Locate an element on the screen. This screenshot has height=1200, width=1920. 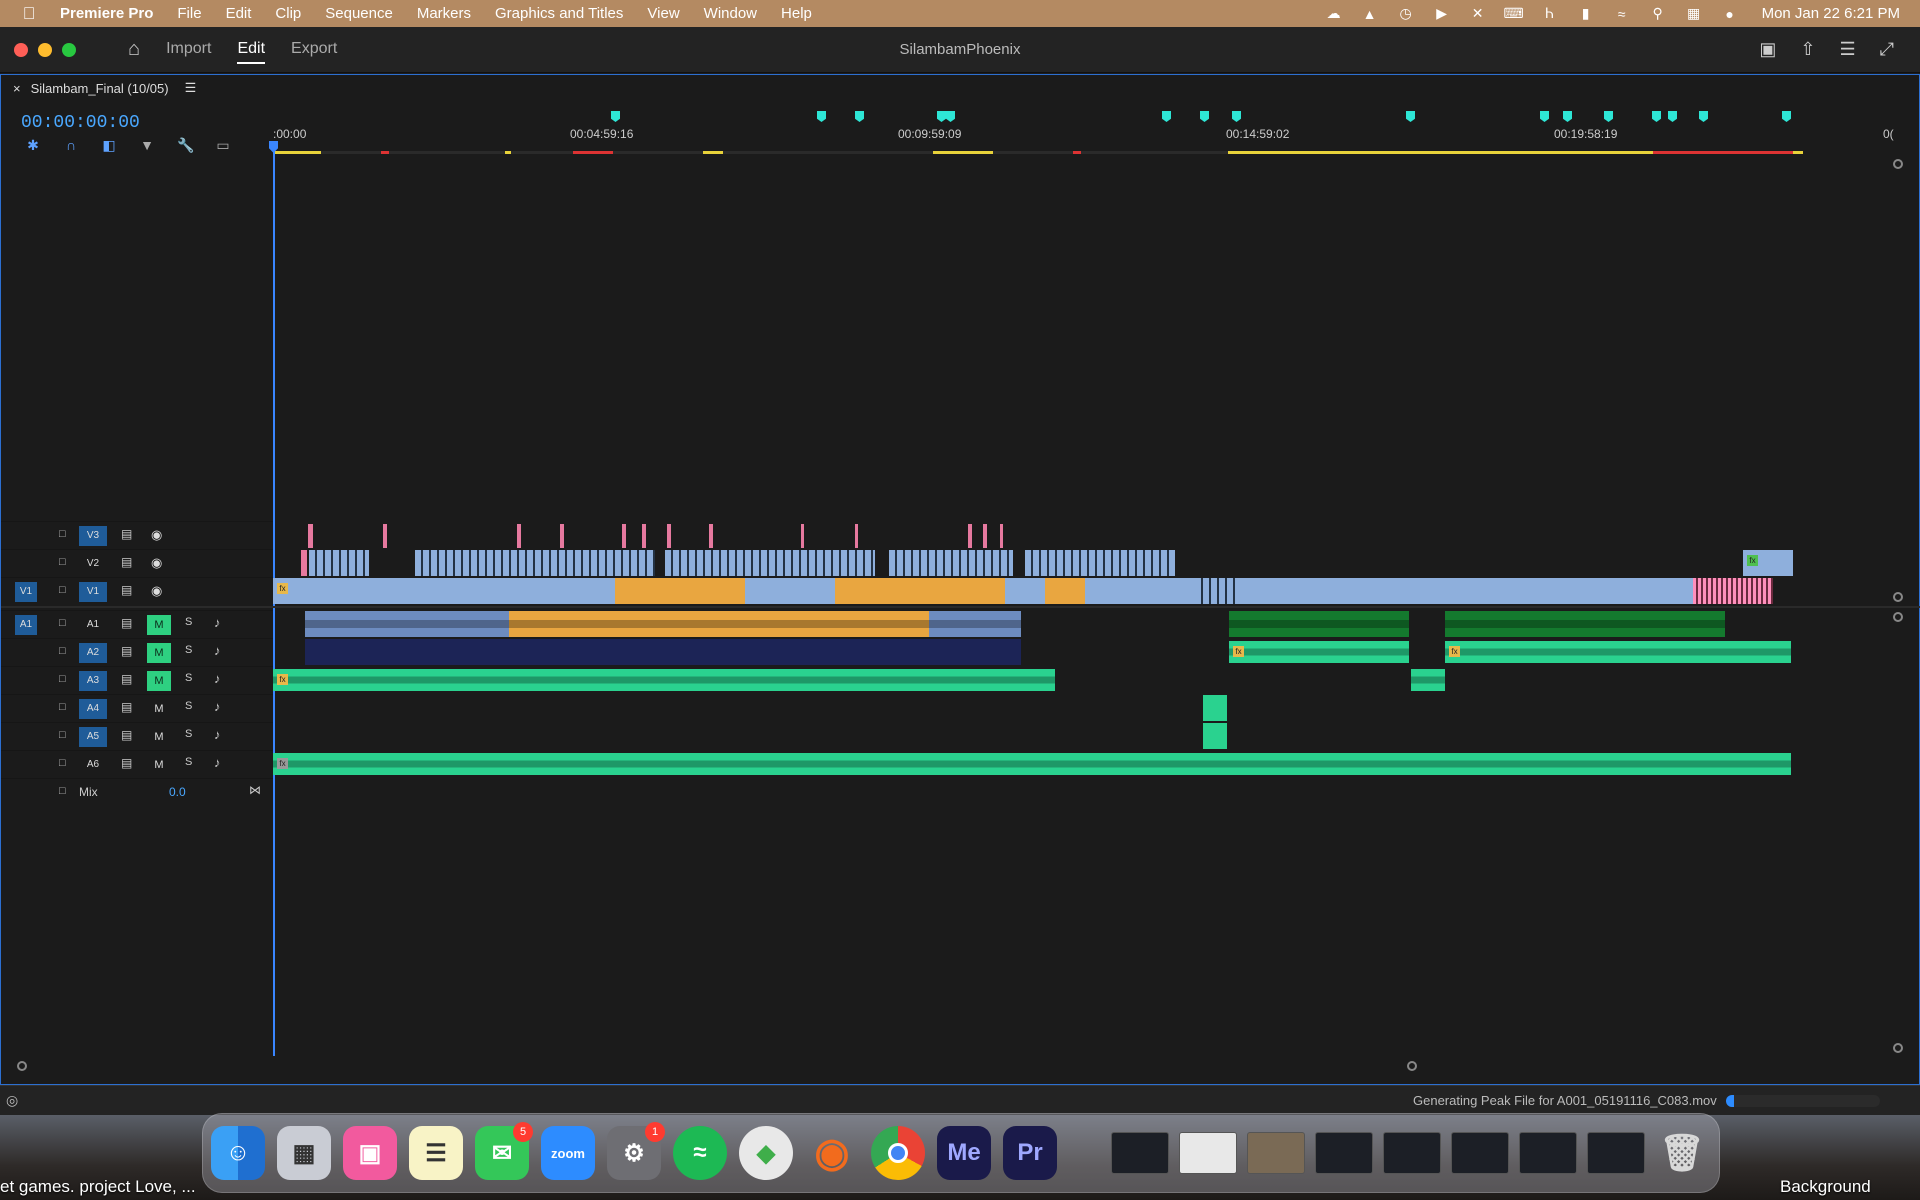
video-clip is located at coordinates (1025, 591).